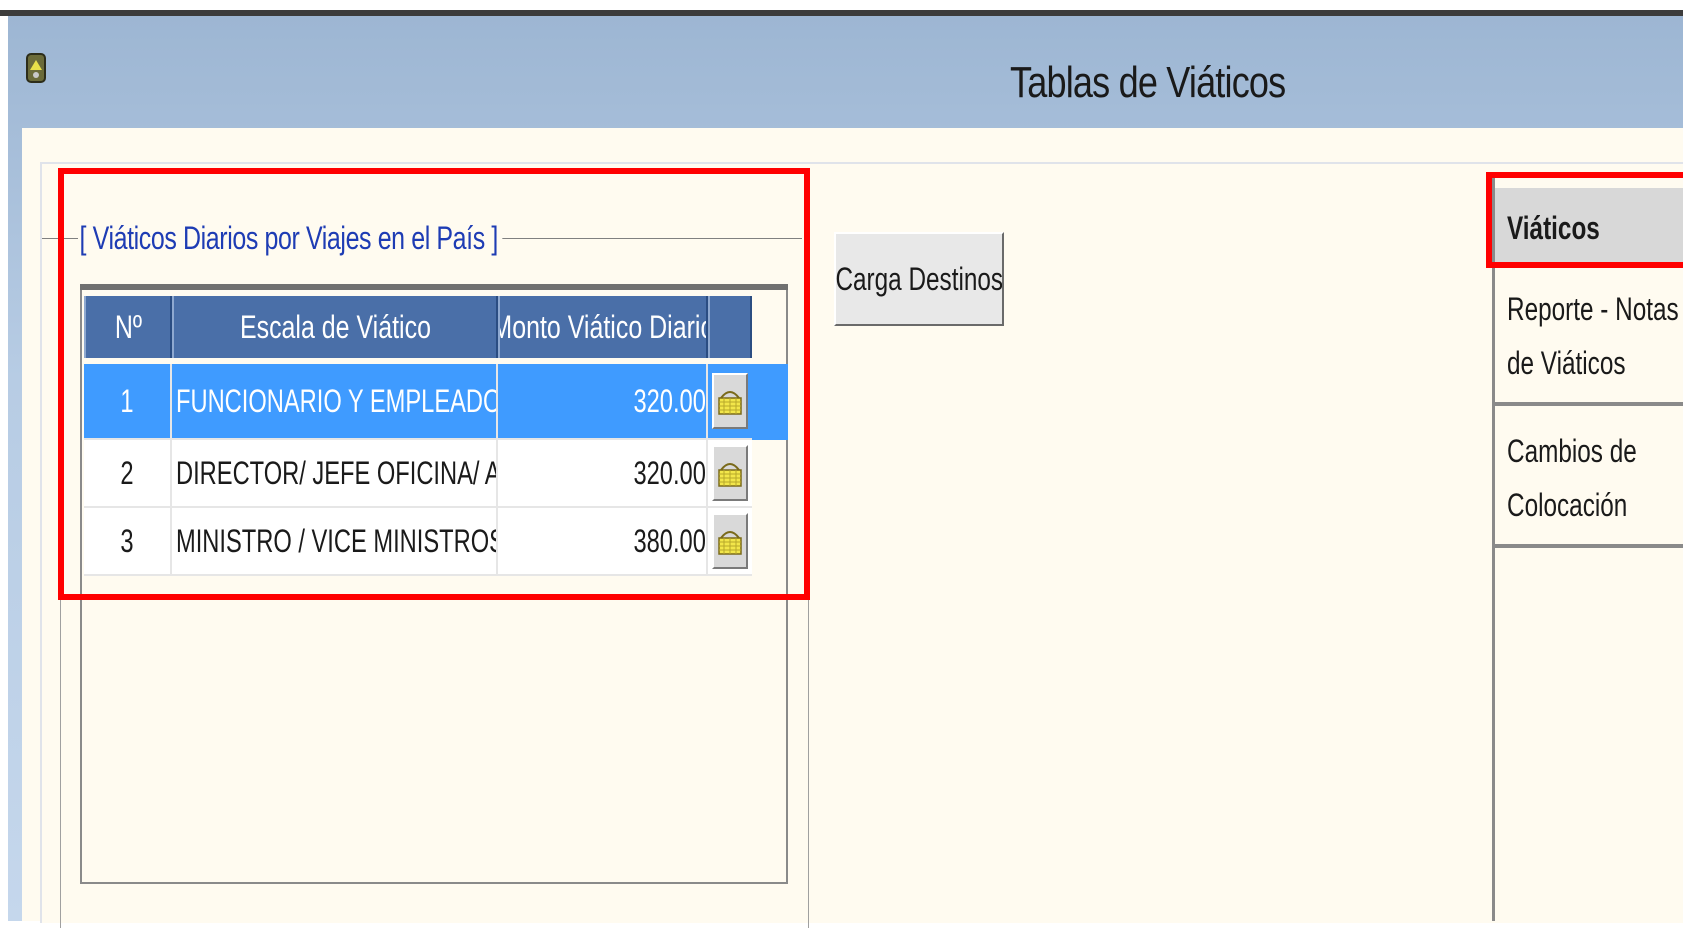 The height and width of the screenshot is (928, 1683). What do you see at coordinates (1148, 82) in the screenshot?
I see `window-title: Tablas de Viáticos` at bounding box center [1148, 82].